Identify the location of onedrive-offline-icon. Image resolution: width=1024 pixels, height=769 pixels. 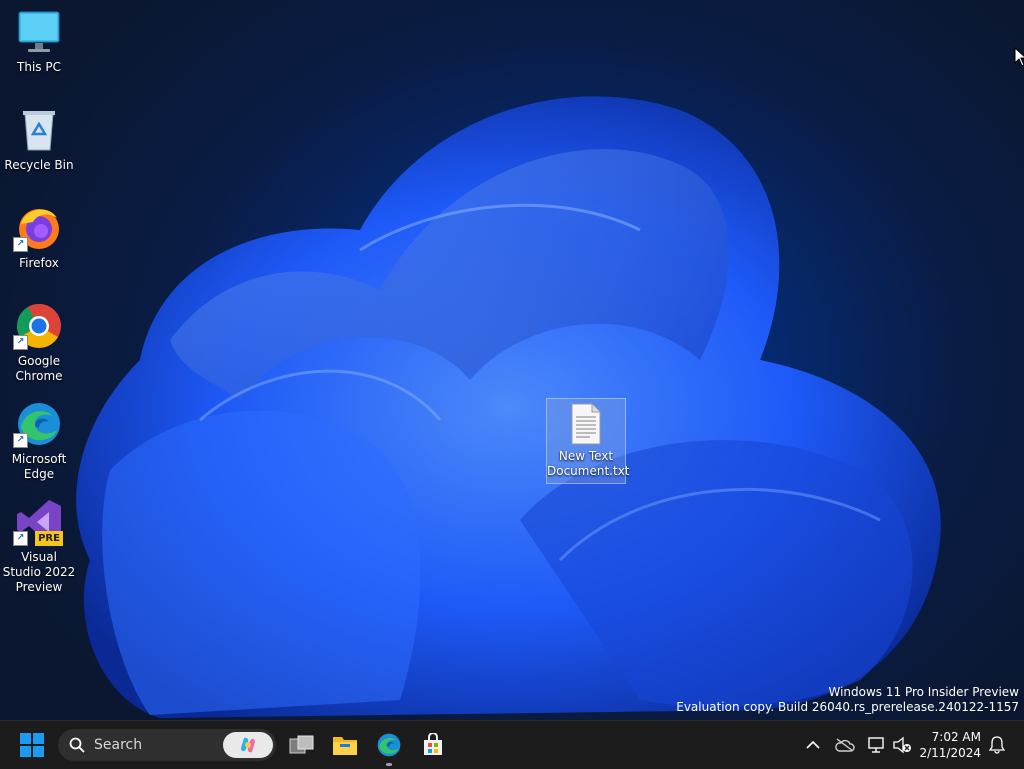
(845, 745).